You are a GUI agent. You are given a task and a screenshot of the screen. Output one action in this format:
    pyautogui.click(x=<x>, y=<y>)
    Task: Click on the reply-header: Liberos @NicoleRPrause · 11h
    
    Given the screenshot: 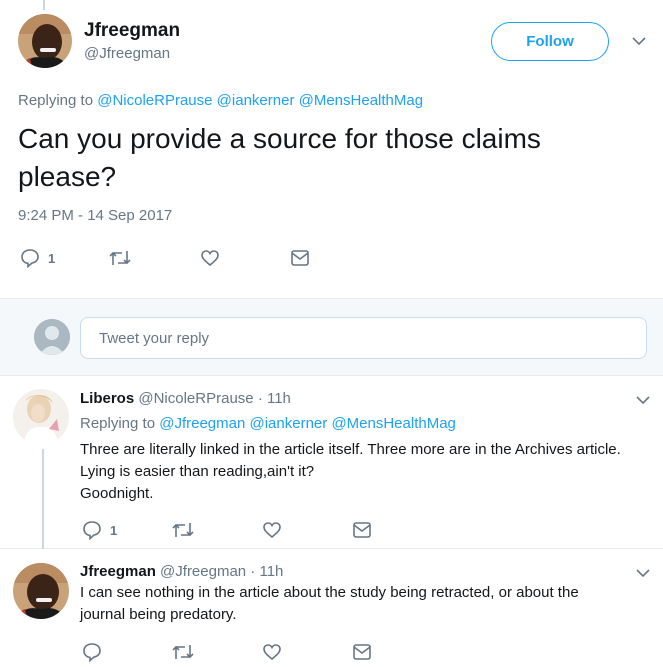 What is the action you would take?
    pyautogui.click(x=185, y=398)
    